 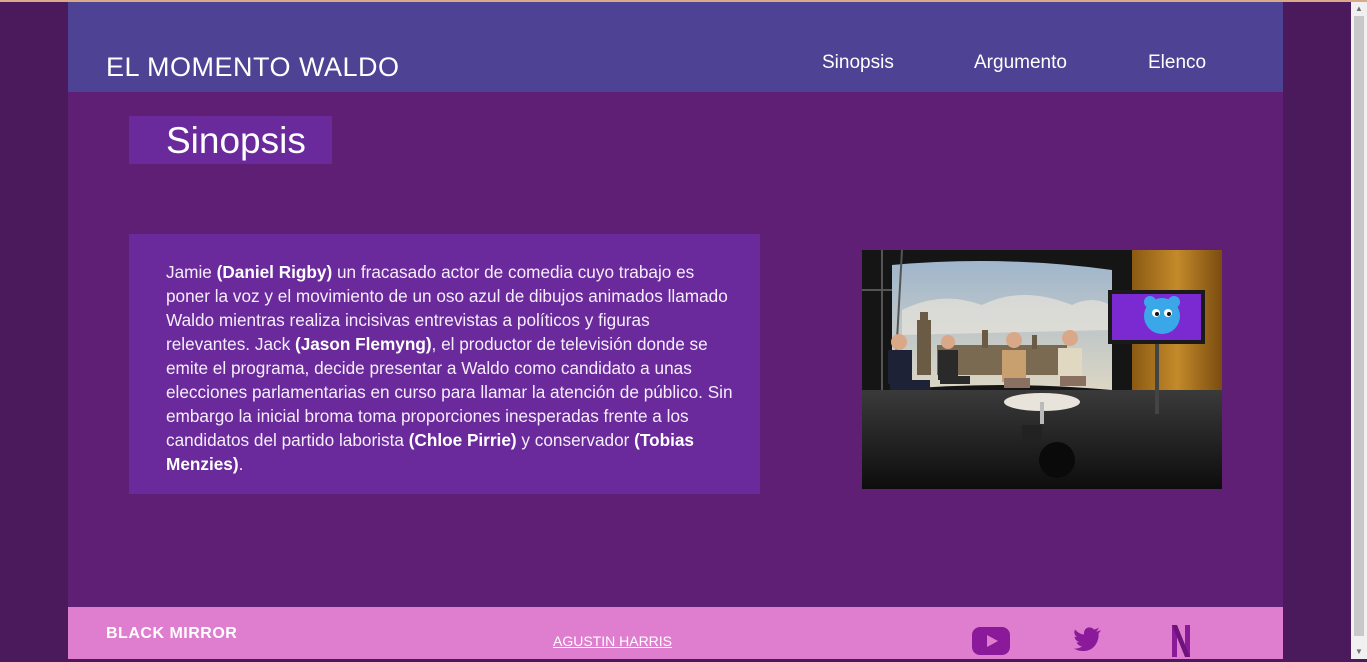 I want to click on section-heading: Sinopsis, so click(x=230, y=140).